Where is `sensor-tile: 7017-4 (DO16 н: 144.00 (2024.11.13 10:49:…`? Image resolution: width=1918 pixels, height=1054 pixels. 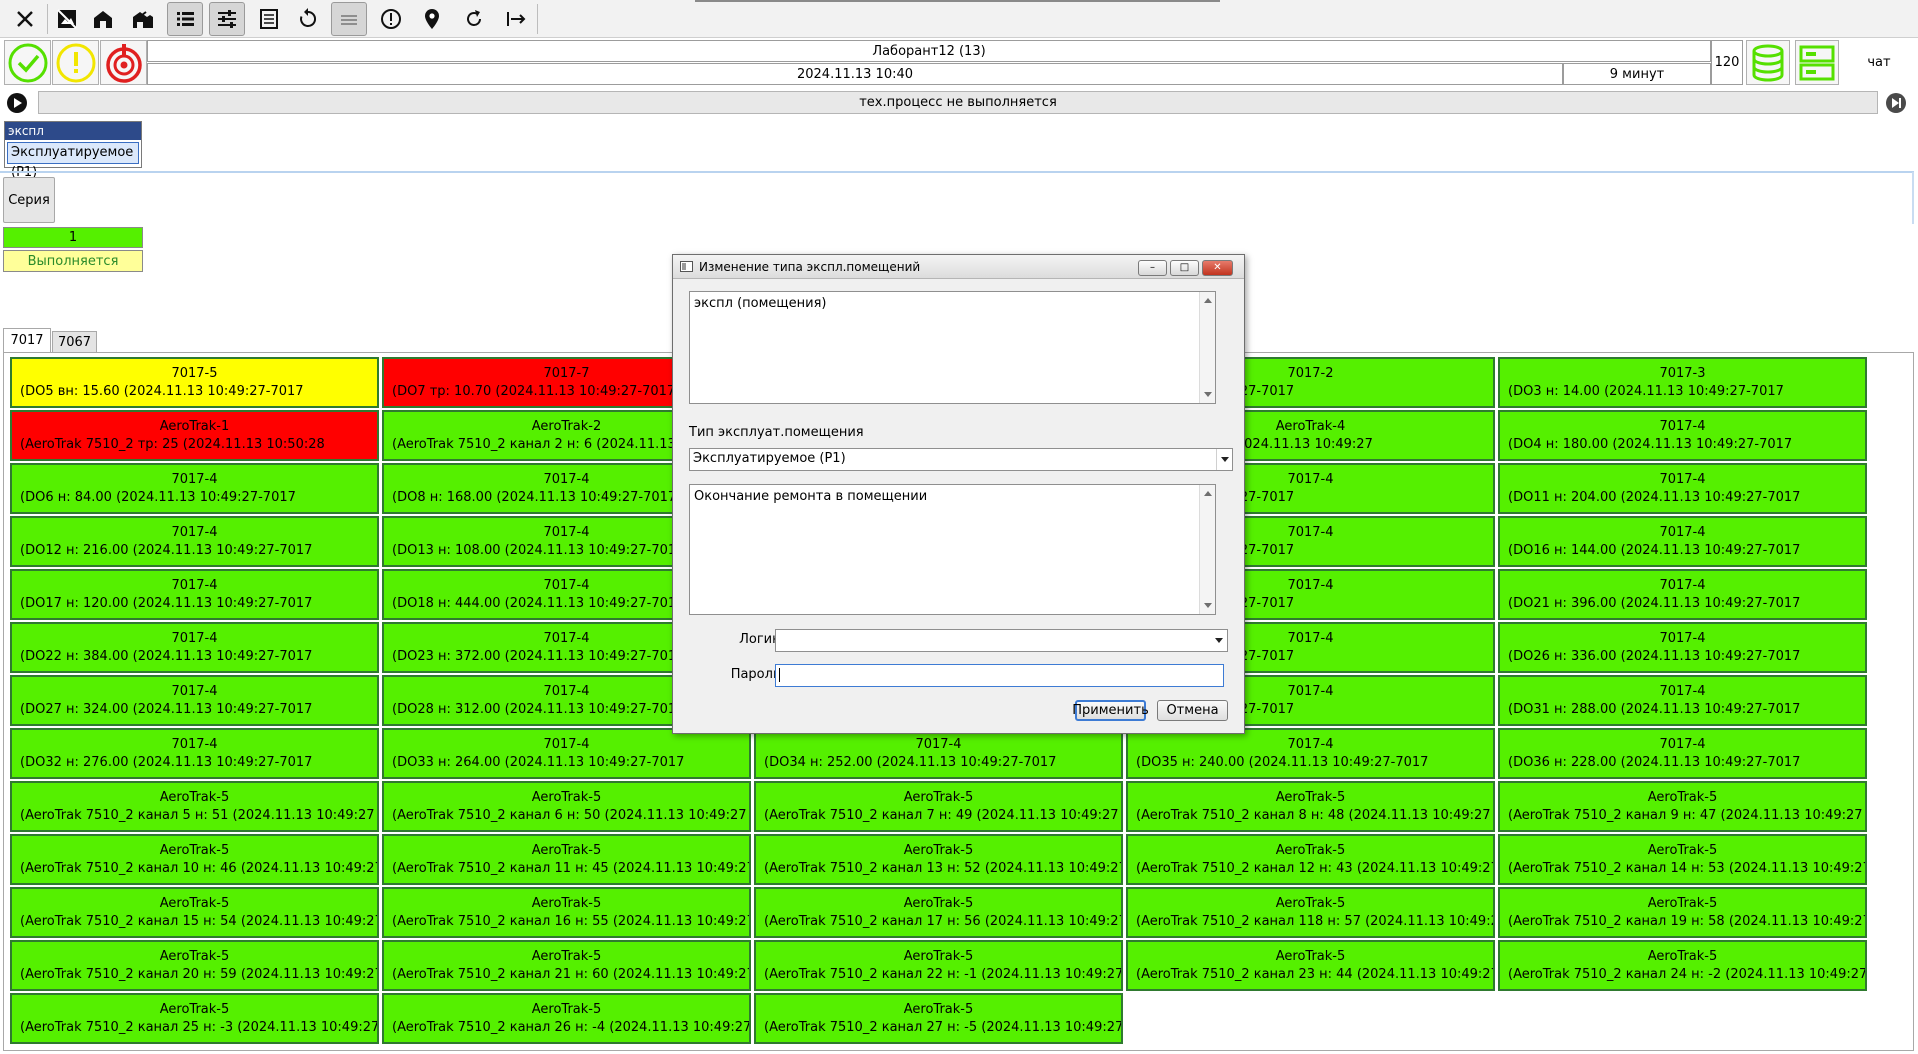
sensor-tile: 7017-4 (DO16 н: 144.00 (2024.11.13 10:49:… is located at coordinates (1682, 541).